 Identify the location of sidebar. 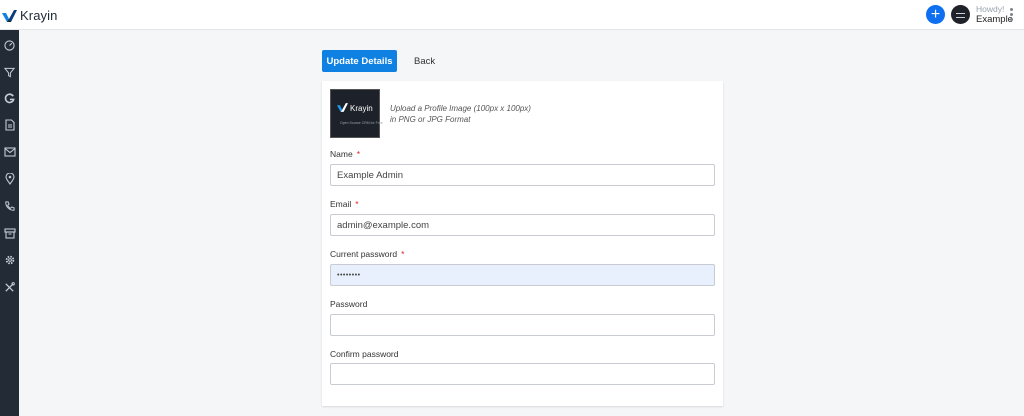
(9, 223).